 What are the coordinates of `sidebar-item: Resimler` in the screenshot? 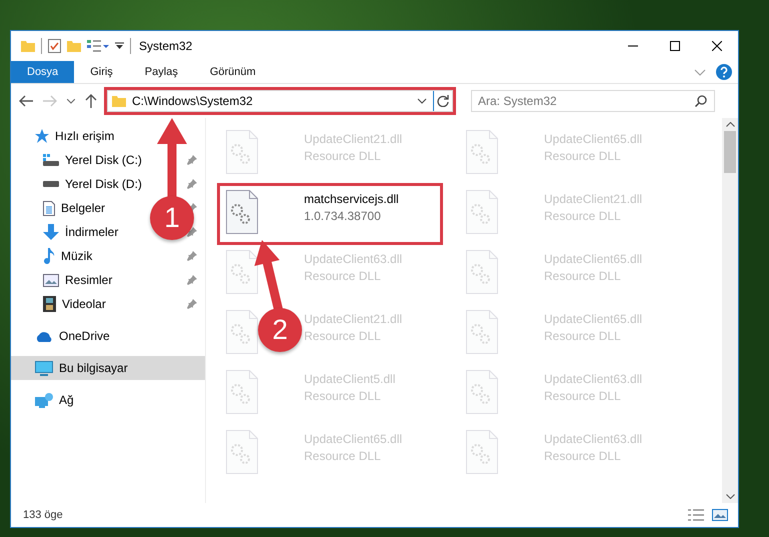 It's located at (77, 280).